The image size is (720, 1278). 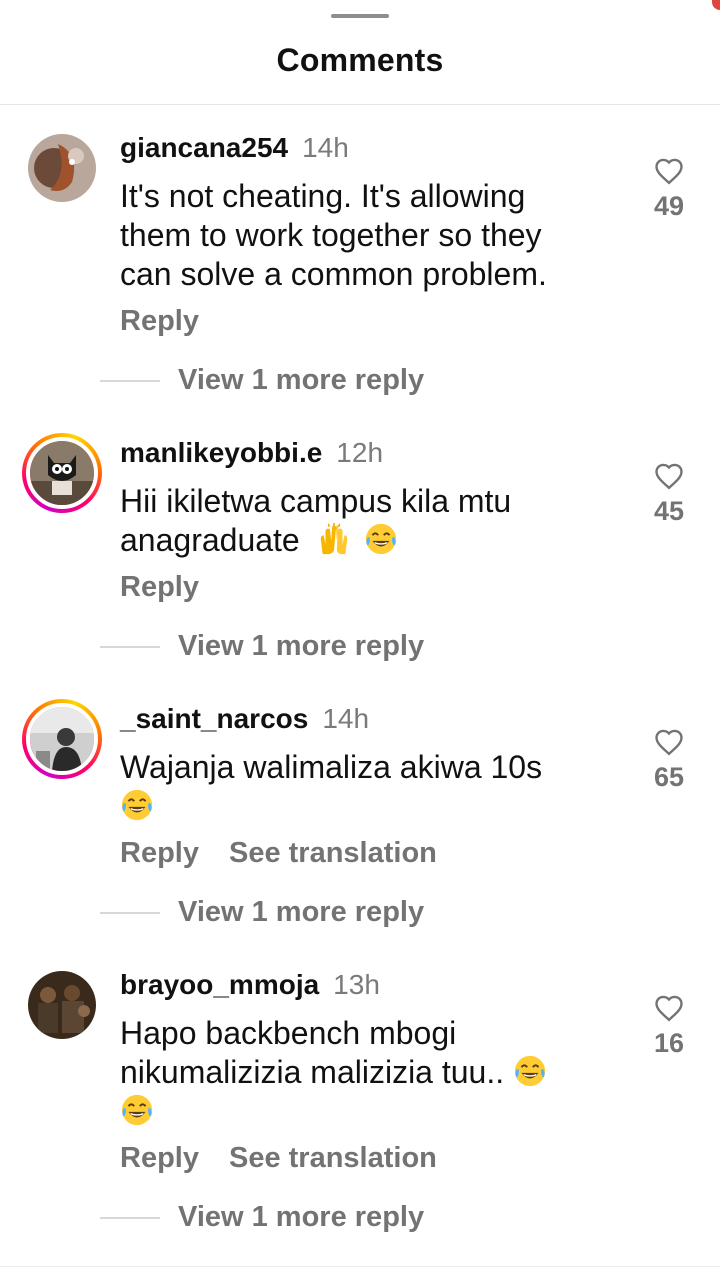 I want to click on comment-line: nikumalizizia malizizia tuu.., so click(x=312, y=1072).